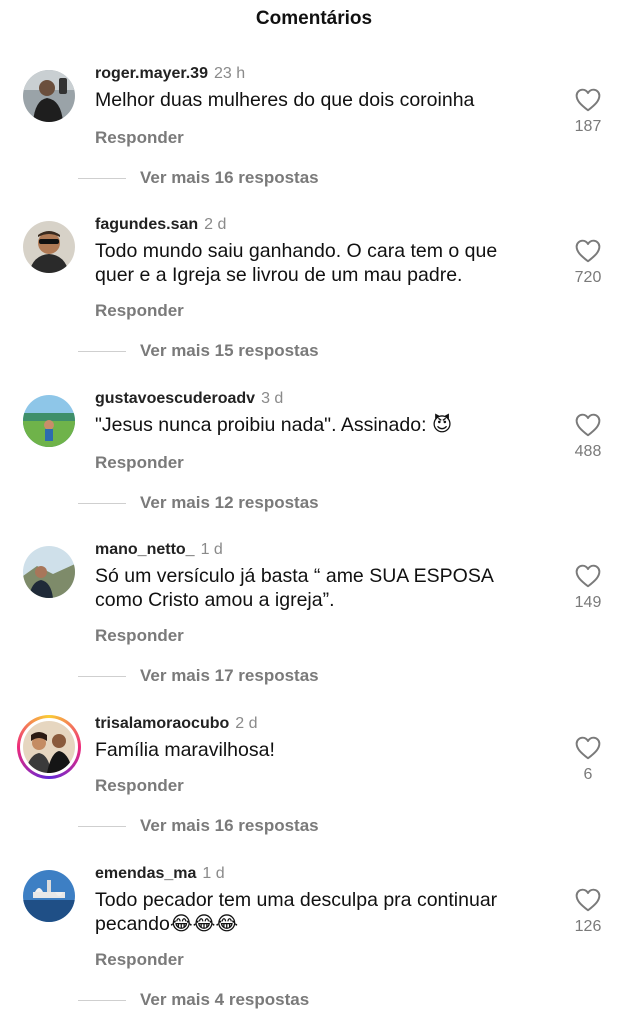 This screenshot has height=1023, width=628. I want to click on view-more-replies: Ver mais 4 respostas, so click(238, 1000).